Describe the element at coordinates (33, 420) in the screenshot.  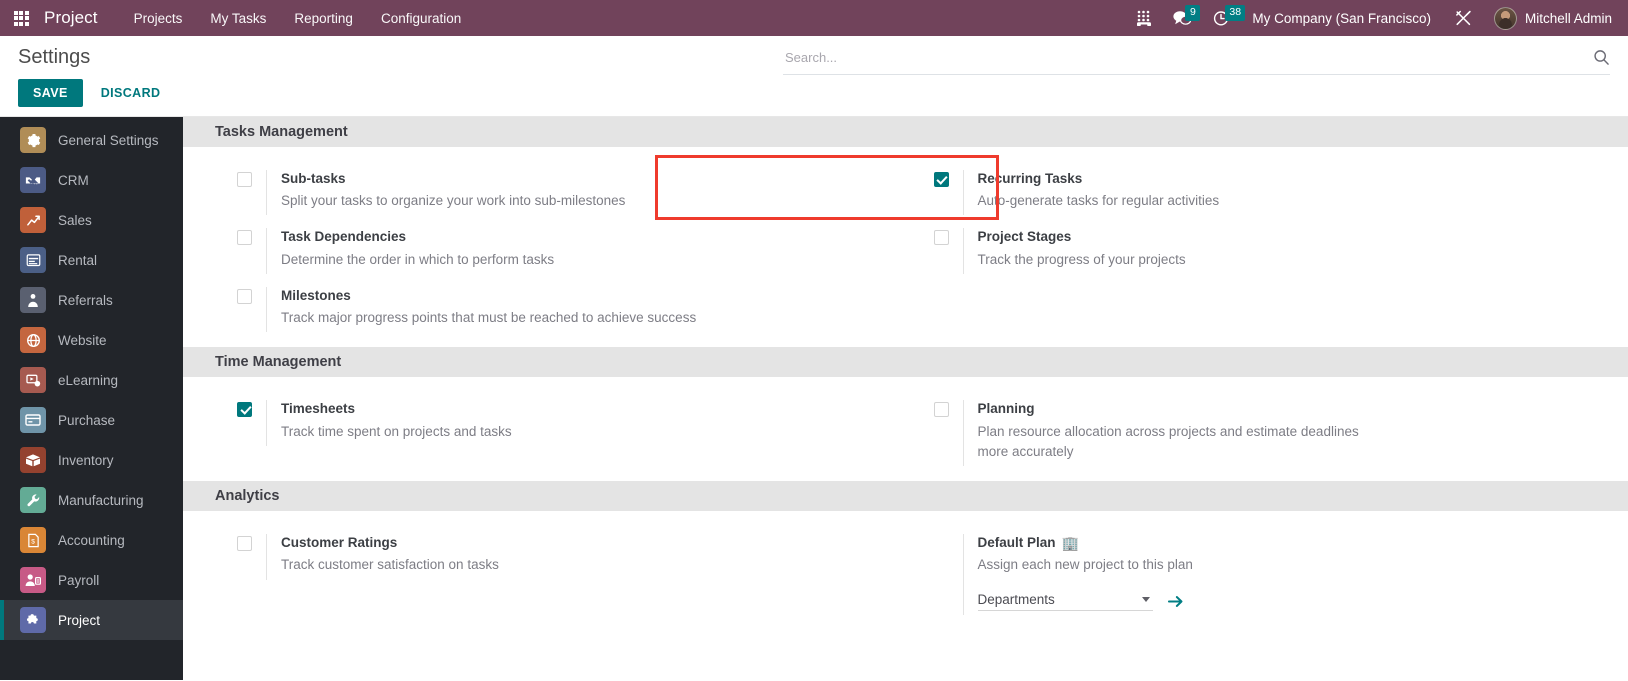
I see `card-icon` at that location.